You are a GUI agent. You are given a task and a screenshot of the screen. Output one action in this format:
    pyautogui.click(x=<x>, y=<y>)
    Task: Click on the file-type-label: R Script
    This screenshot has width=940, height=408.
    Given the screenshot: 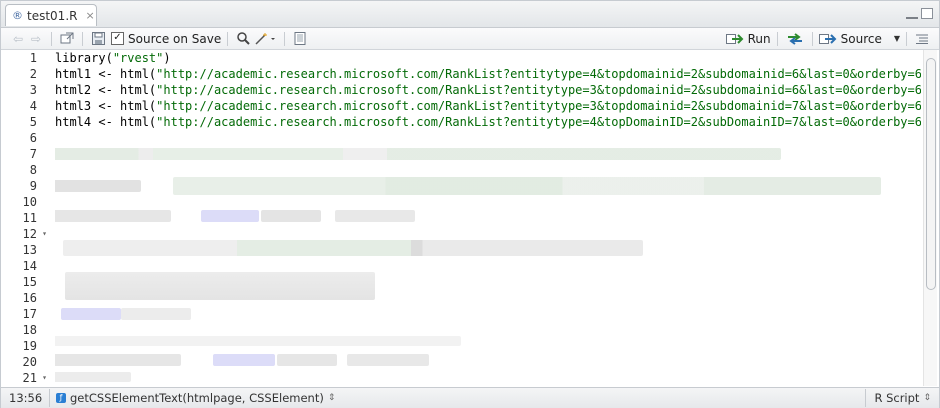 What is the action you would take?
    pyautogui.click(x=897, y=398)
    